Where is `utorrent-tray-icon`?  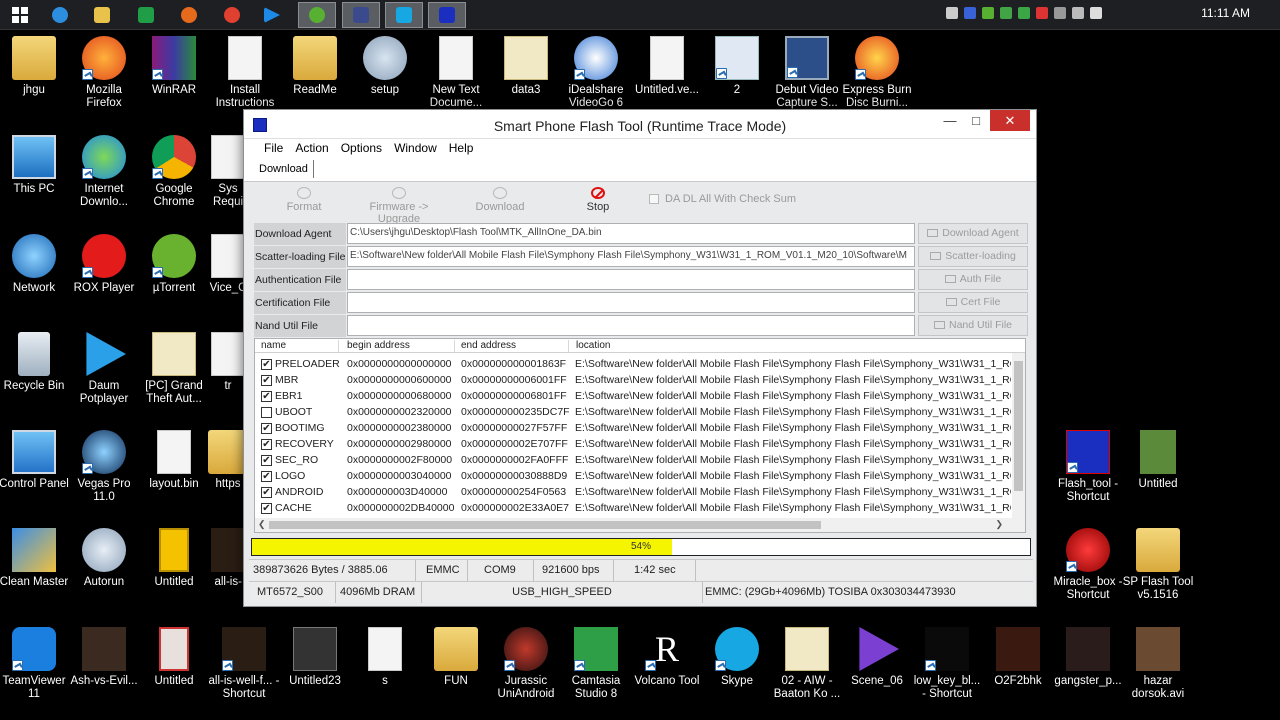
utorrent-tray-icon is located at coordinates (988, 13).